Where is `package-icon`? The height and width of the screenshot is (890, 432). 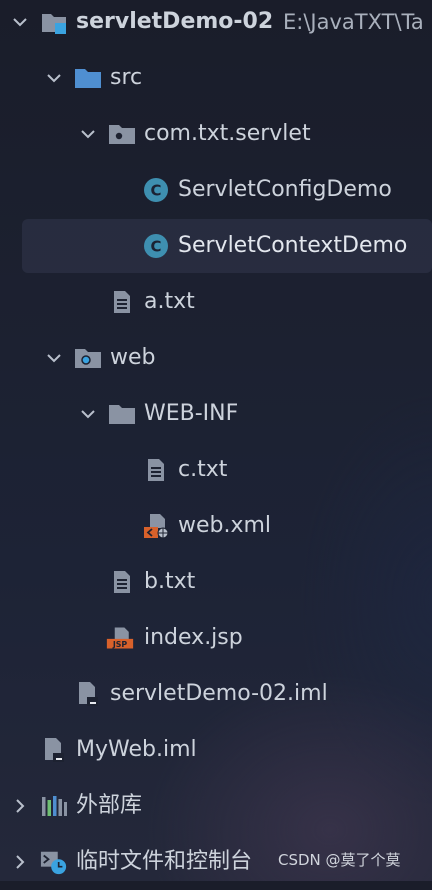 package-icon is located at coordinates (122, 134).